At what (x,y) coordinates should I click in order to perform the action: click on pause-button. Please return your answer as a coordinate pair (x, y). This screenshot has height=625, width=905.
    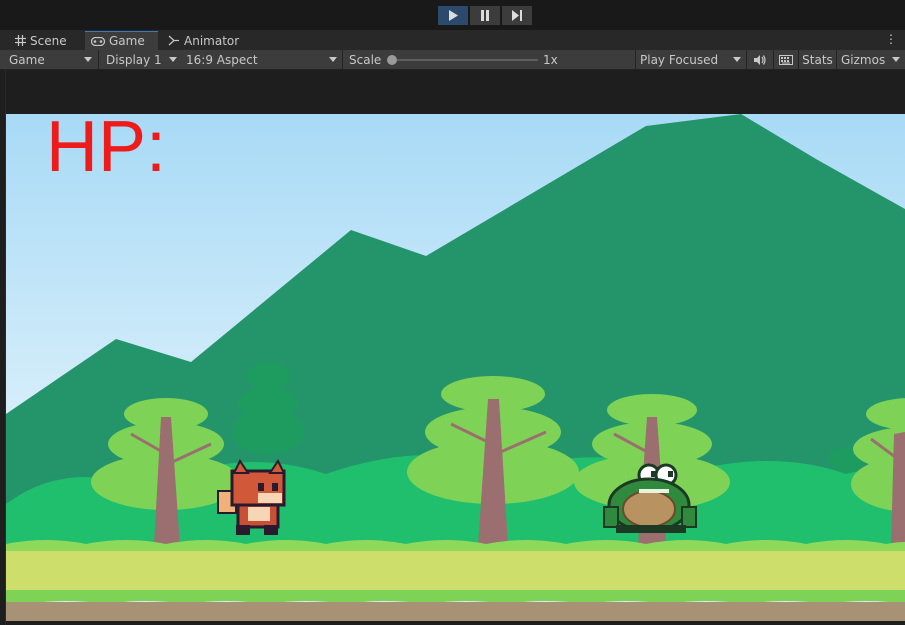
    Looking at the image, I should click on (485, 15).